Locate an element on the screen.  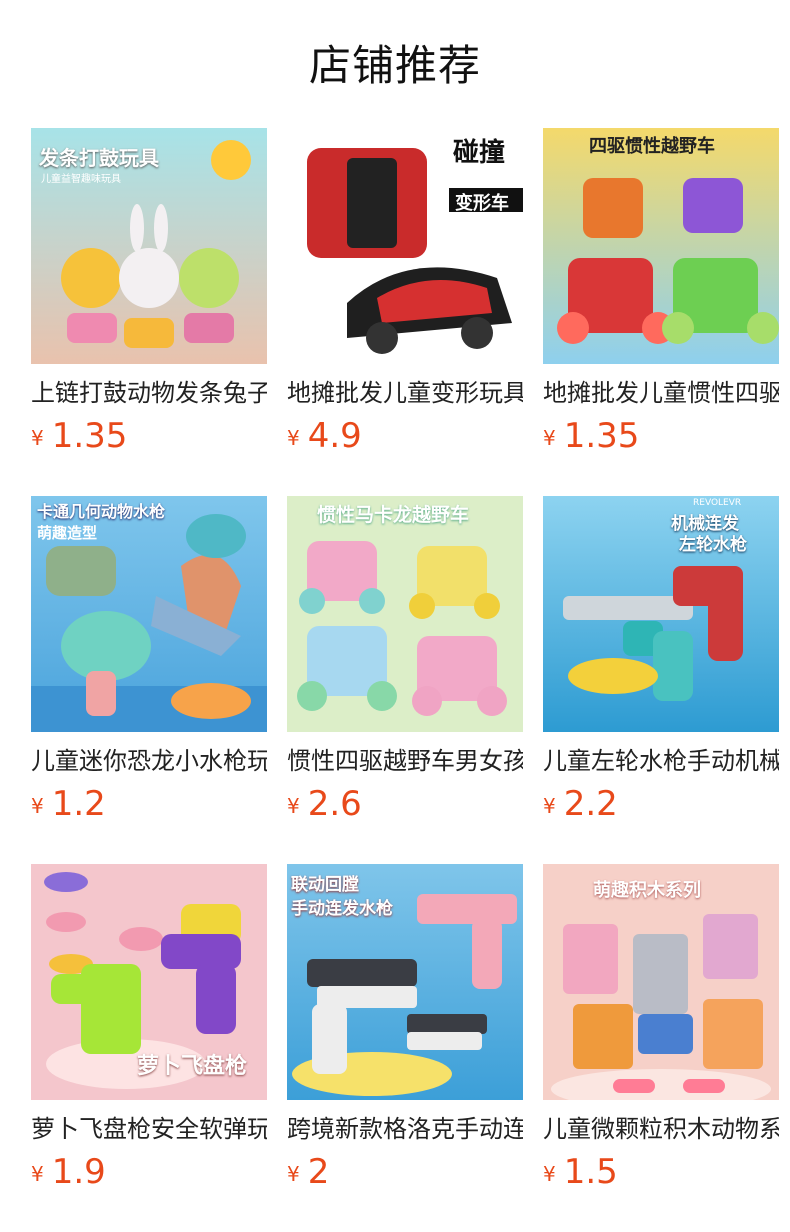
product-image: 卡通几何动物水枪 萌趣造型 is located at coordinates (149, 614).